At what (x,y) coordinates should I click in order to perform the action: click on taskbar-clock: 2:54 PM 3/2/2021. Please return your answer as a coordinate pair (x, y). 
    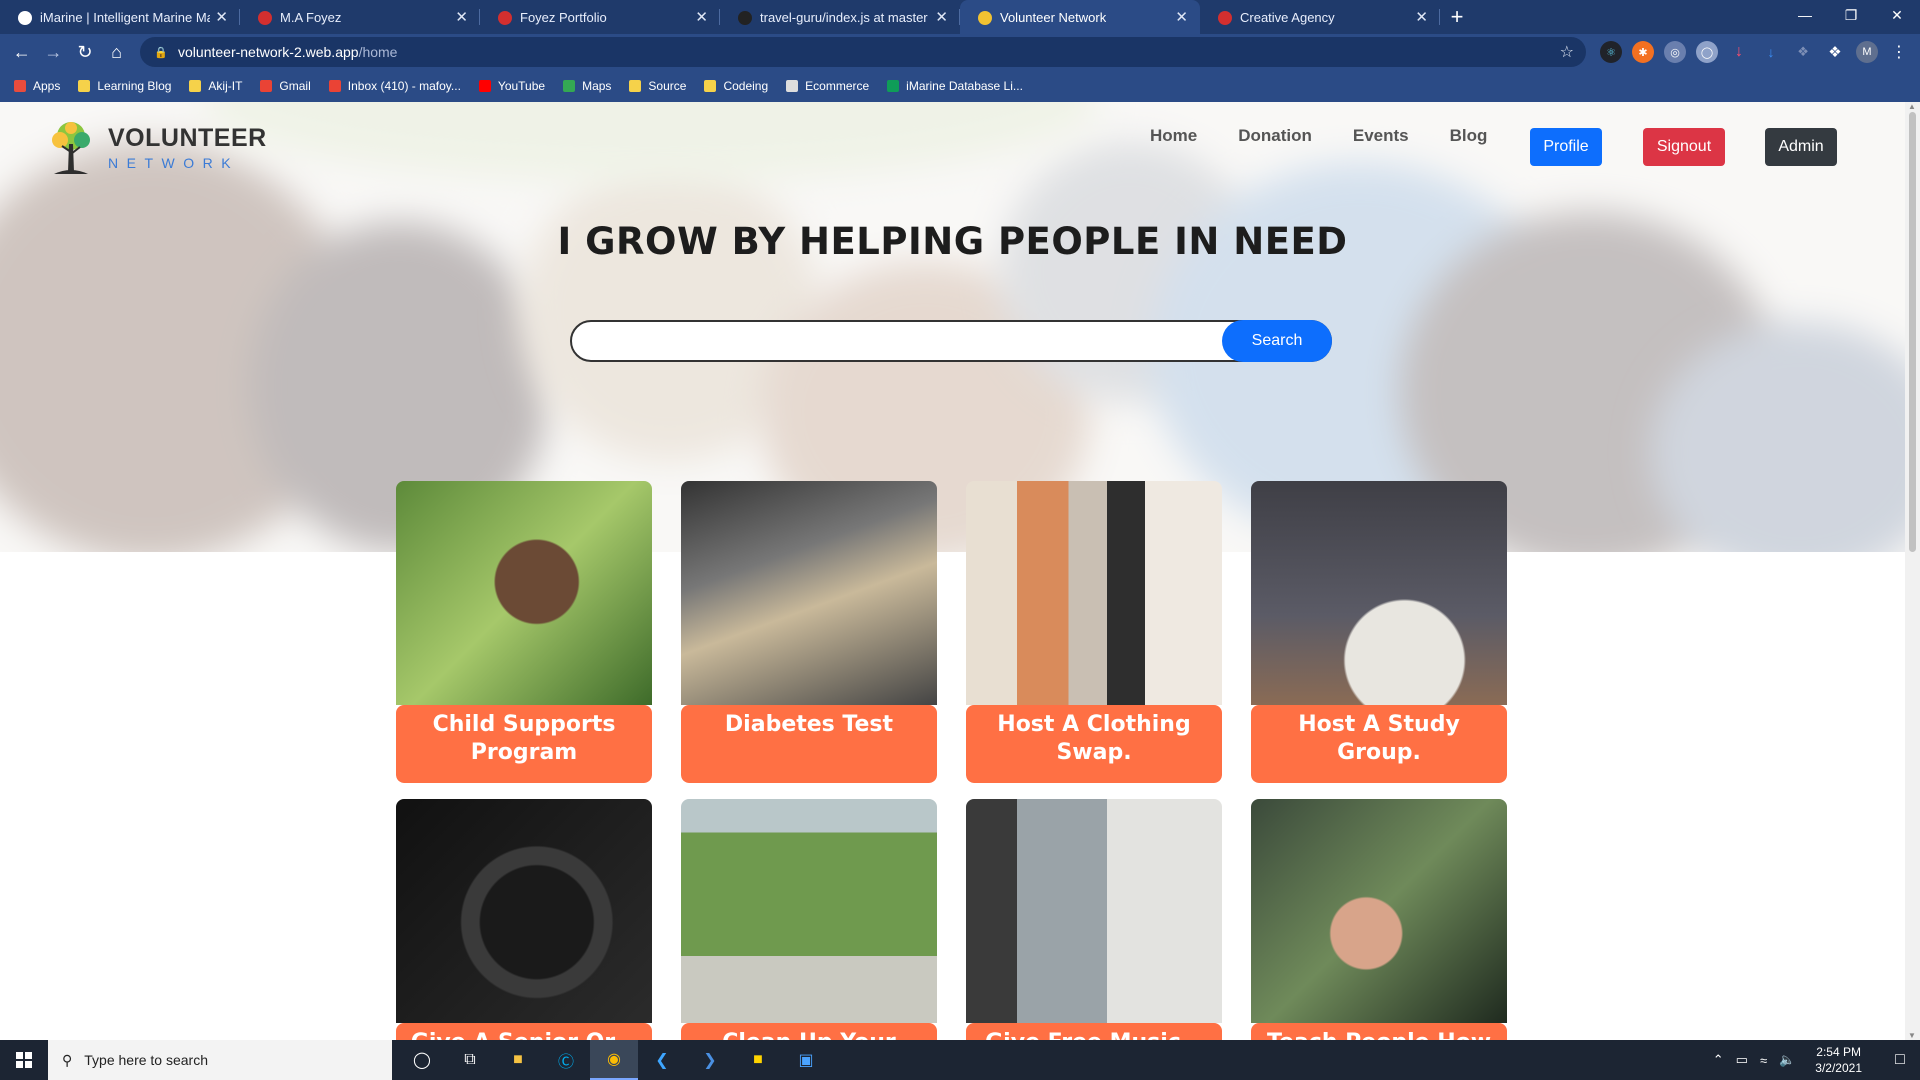
    Looking at the image, I should click on (1838, 1060).